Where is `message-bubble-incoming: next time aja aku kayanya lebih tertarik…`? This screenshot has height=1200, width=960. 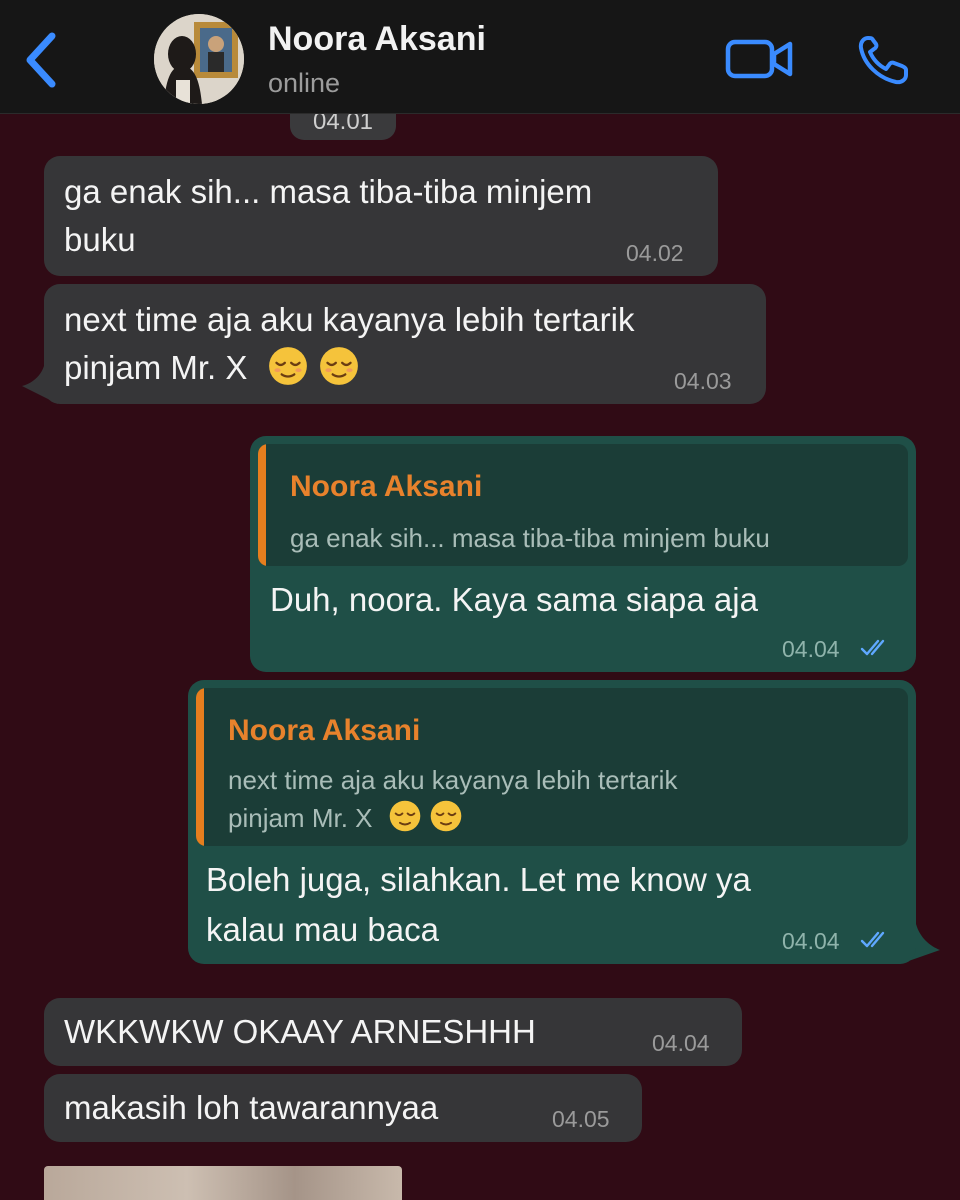 message-bubble-incoming: next time aja aku kayanya lebih tertarik… is located at coordinates (405, 344).